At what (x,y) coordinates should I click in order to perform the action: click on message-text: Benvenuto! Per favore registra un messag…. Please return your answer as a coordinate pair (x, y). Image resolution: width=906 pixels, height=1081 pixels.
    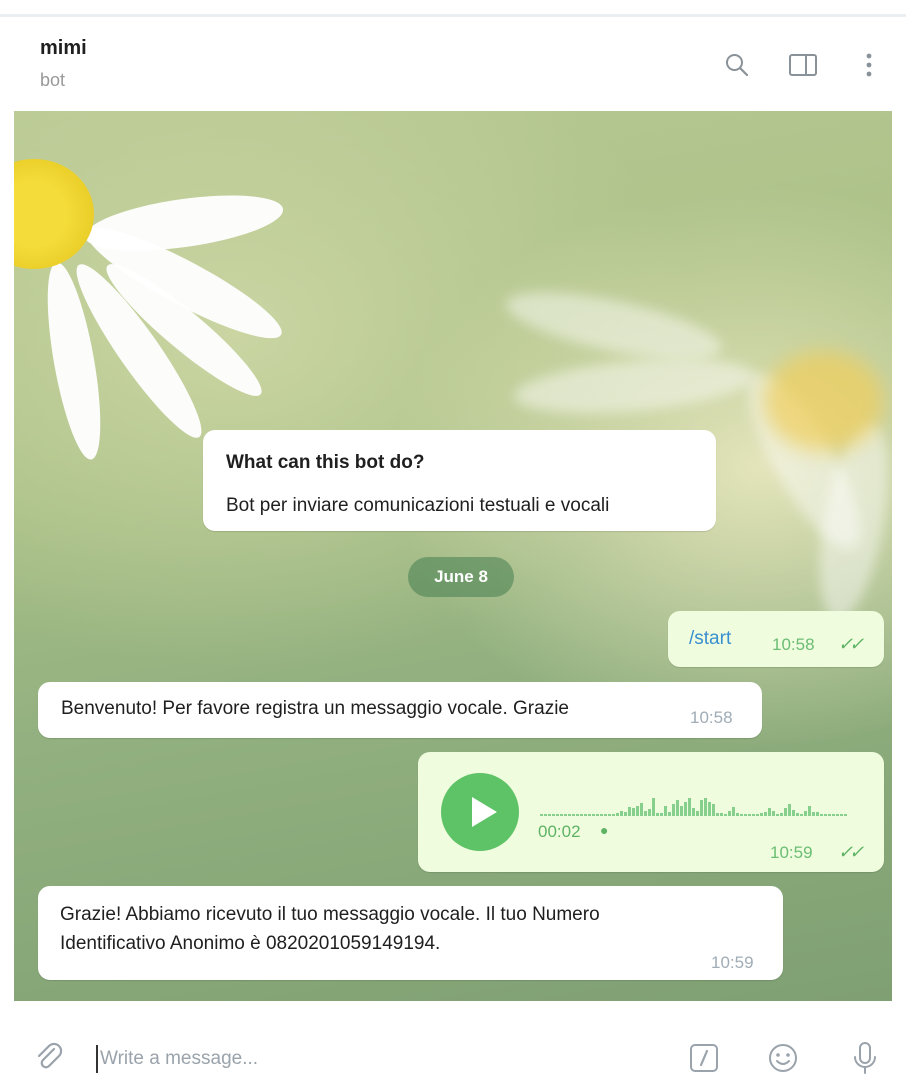
    Looking at the image, I should click on (315, 708).